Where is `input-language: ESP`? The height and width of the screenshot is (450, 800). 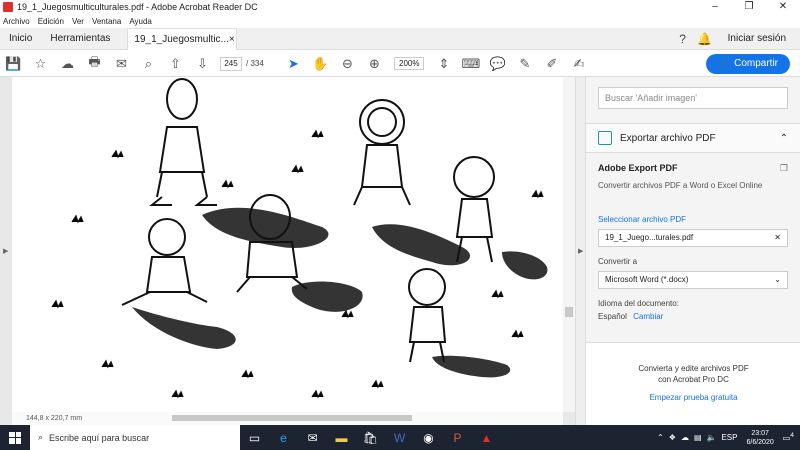 input-language: ESP is located at coordinates (729, 437).